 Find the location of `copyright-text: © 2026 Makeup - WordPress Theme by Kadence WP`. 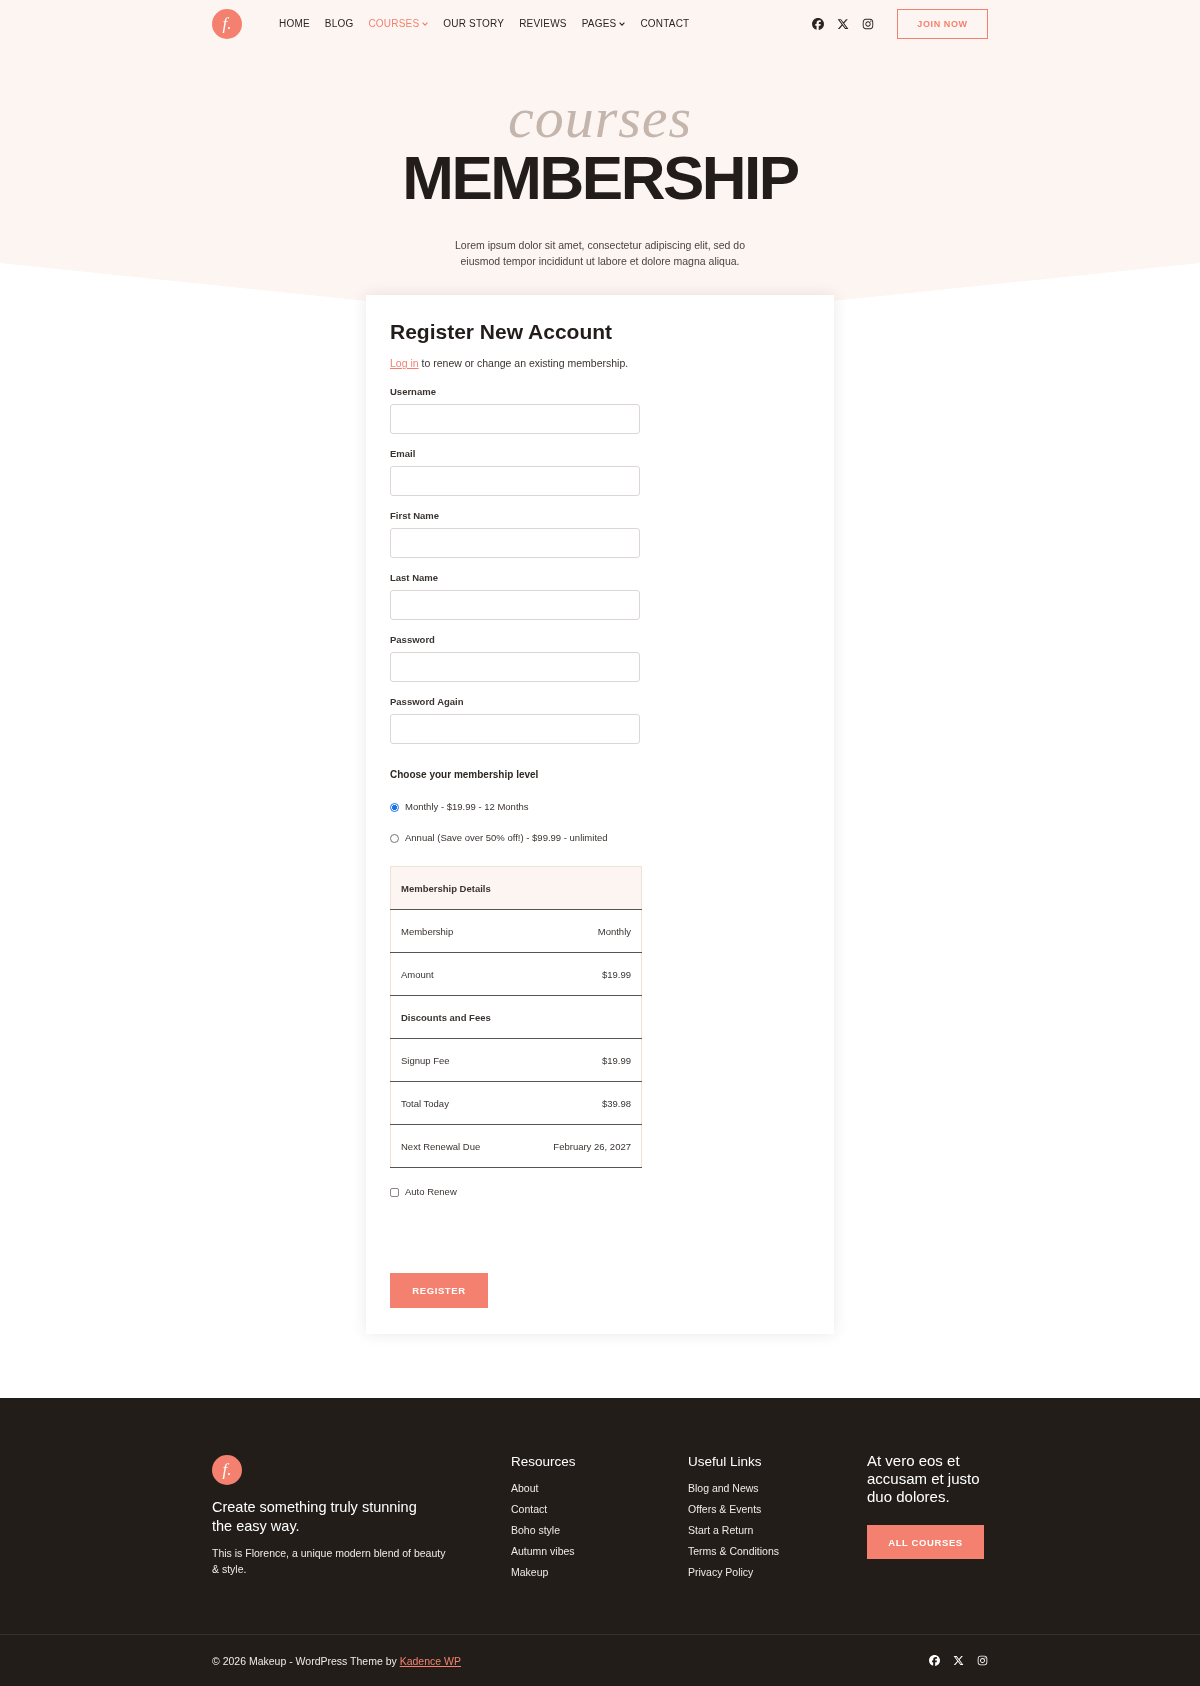

copyright-text: © 2026 Makeup - WordPress Theme by Kadence WP is located at coordinates (336, 1660).